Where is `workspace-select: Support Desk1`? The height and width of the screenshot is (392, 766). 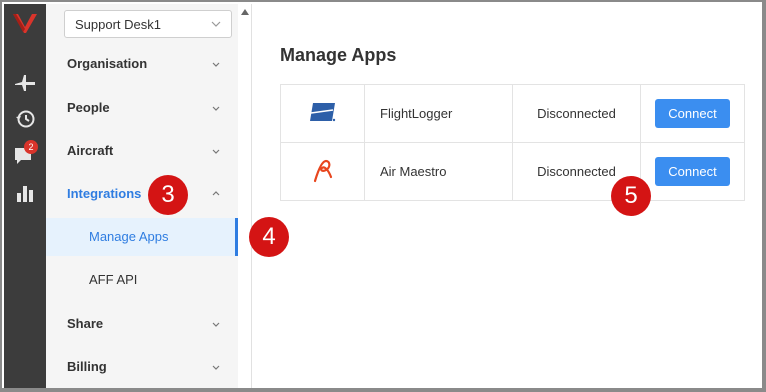 workspace-select: Support Desk1 is located at coordinates (148, 24).